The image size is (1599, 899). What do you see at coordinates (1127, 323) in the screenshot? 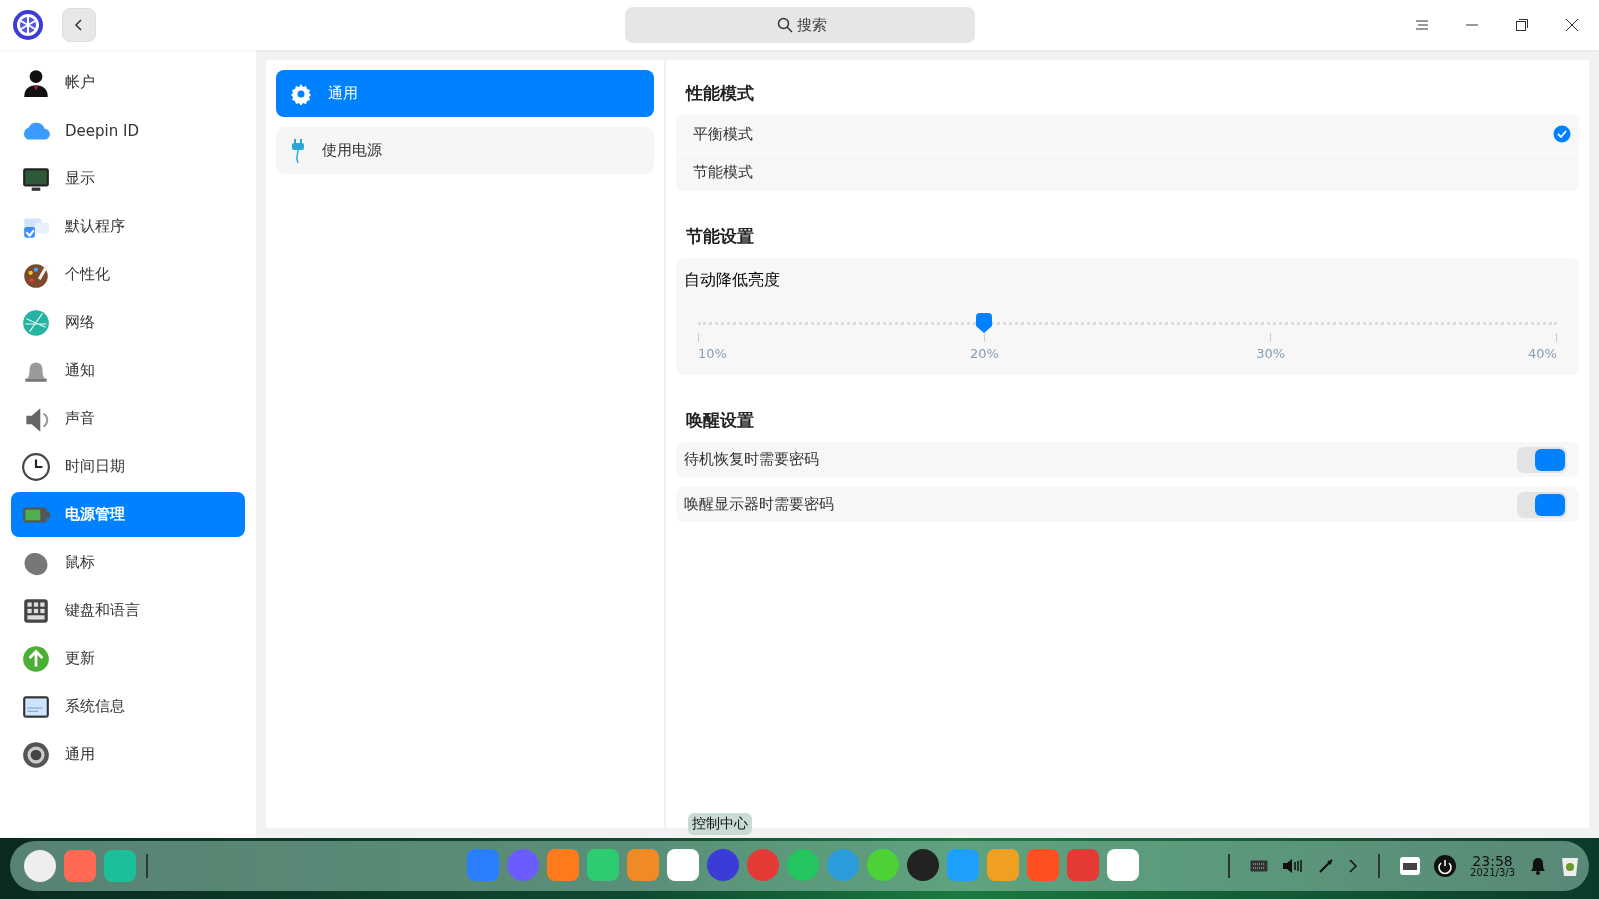
I see `brightness-slider` at bounding box center [1127, 323].